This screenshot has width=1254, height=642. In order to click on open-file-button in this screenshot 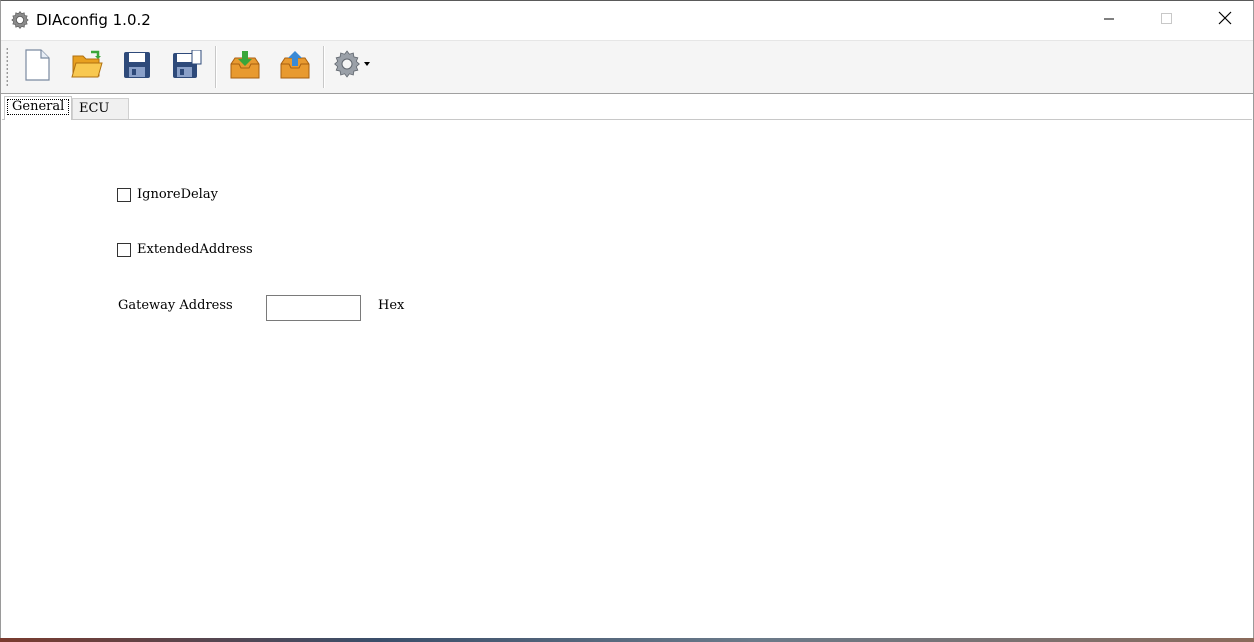, I will do `click(87, 67)`.